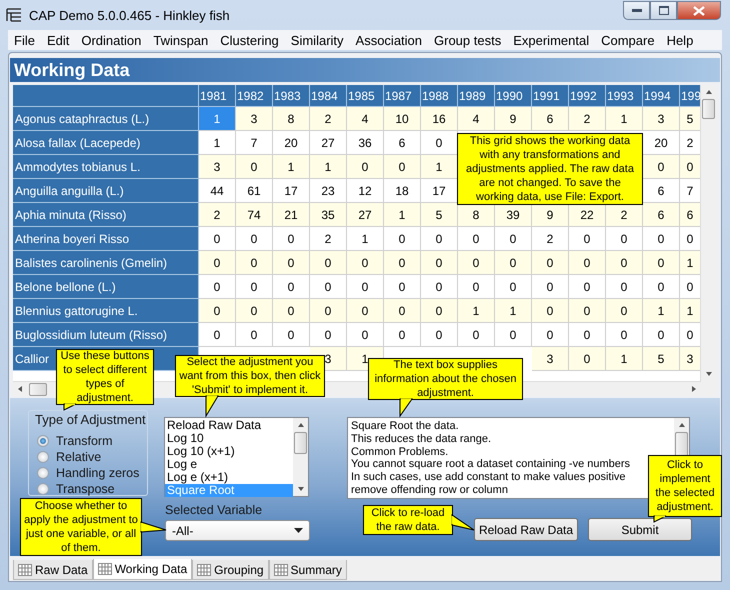 The image size is (730, 590). I want to click on info-text-line: This reduces the data range., so click(421, 439).